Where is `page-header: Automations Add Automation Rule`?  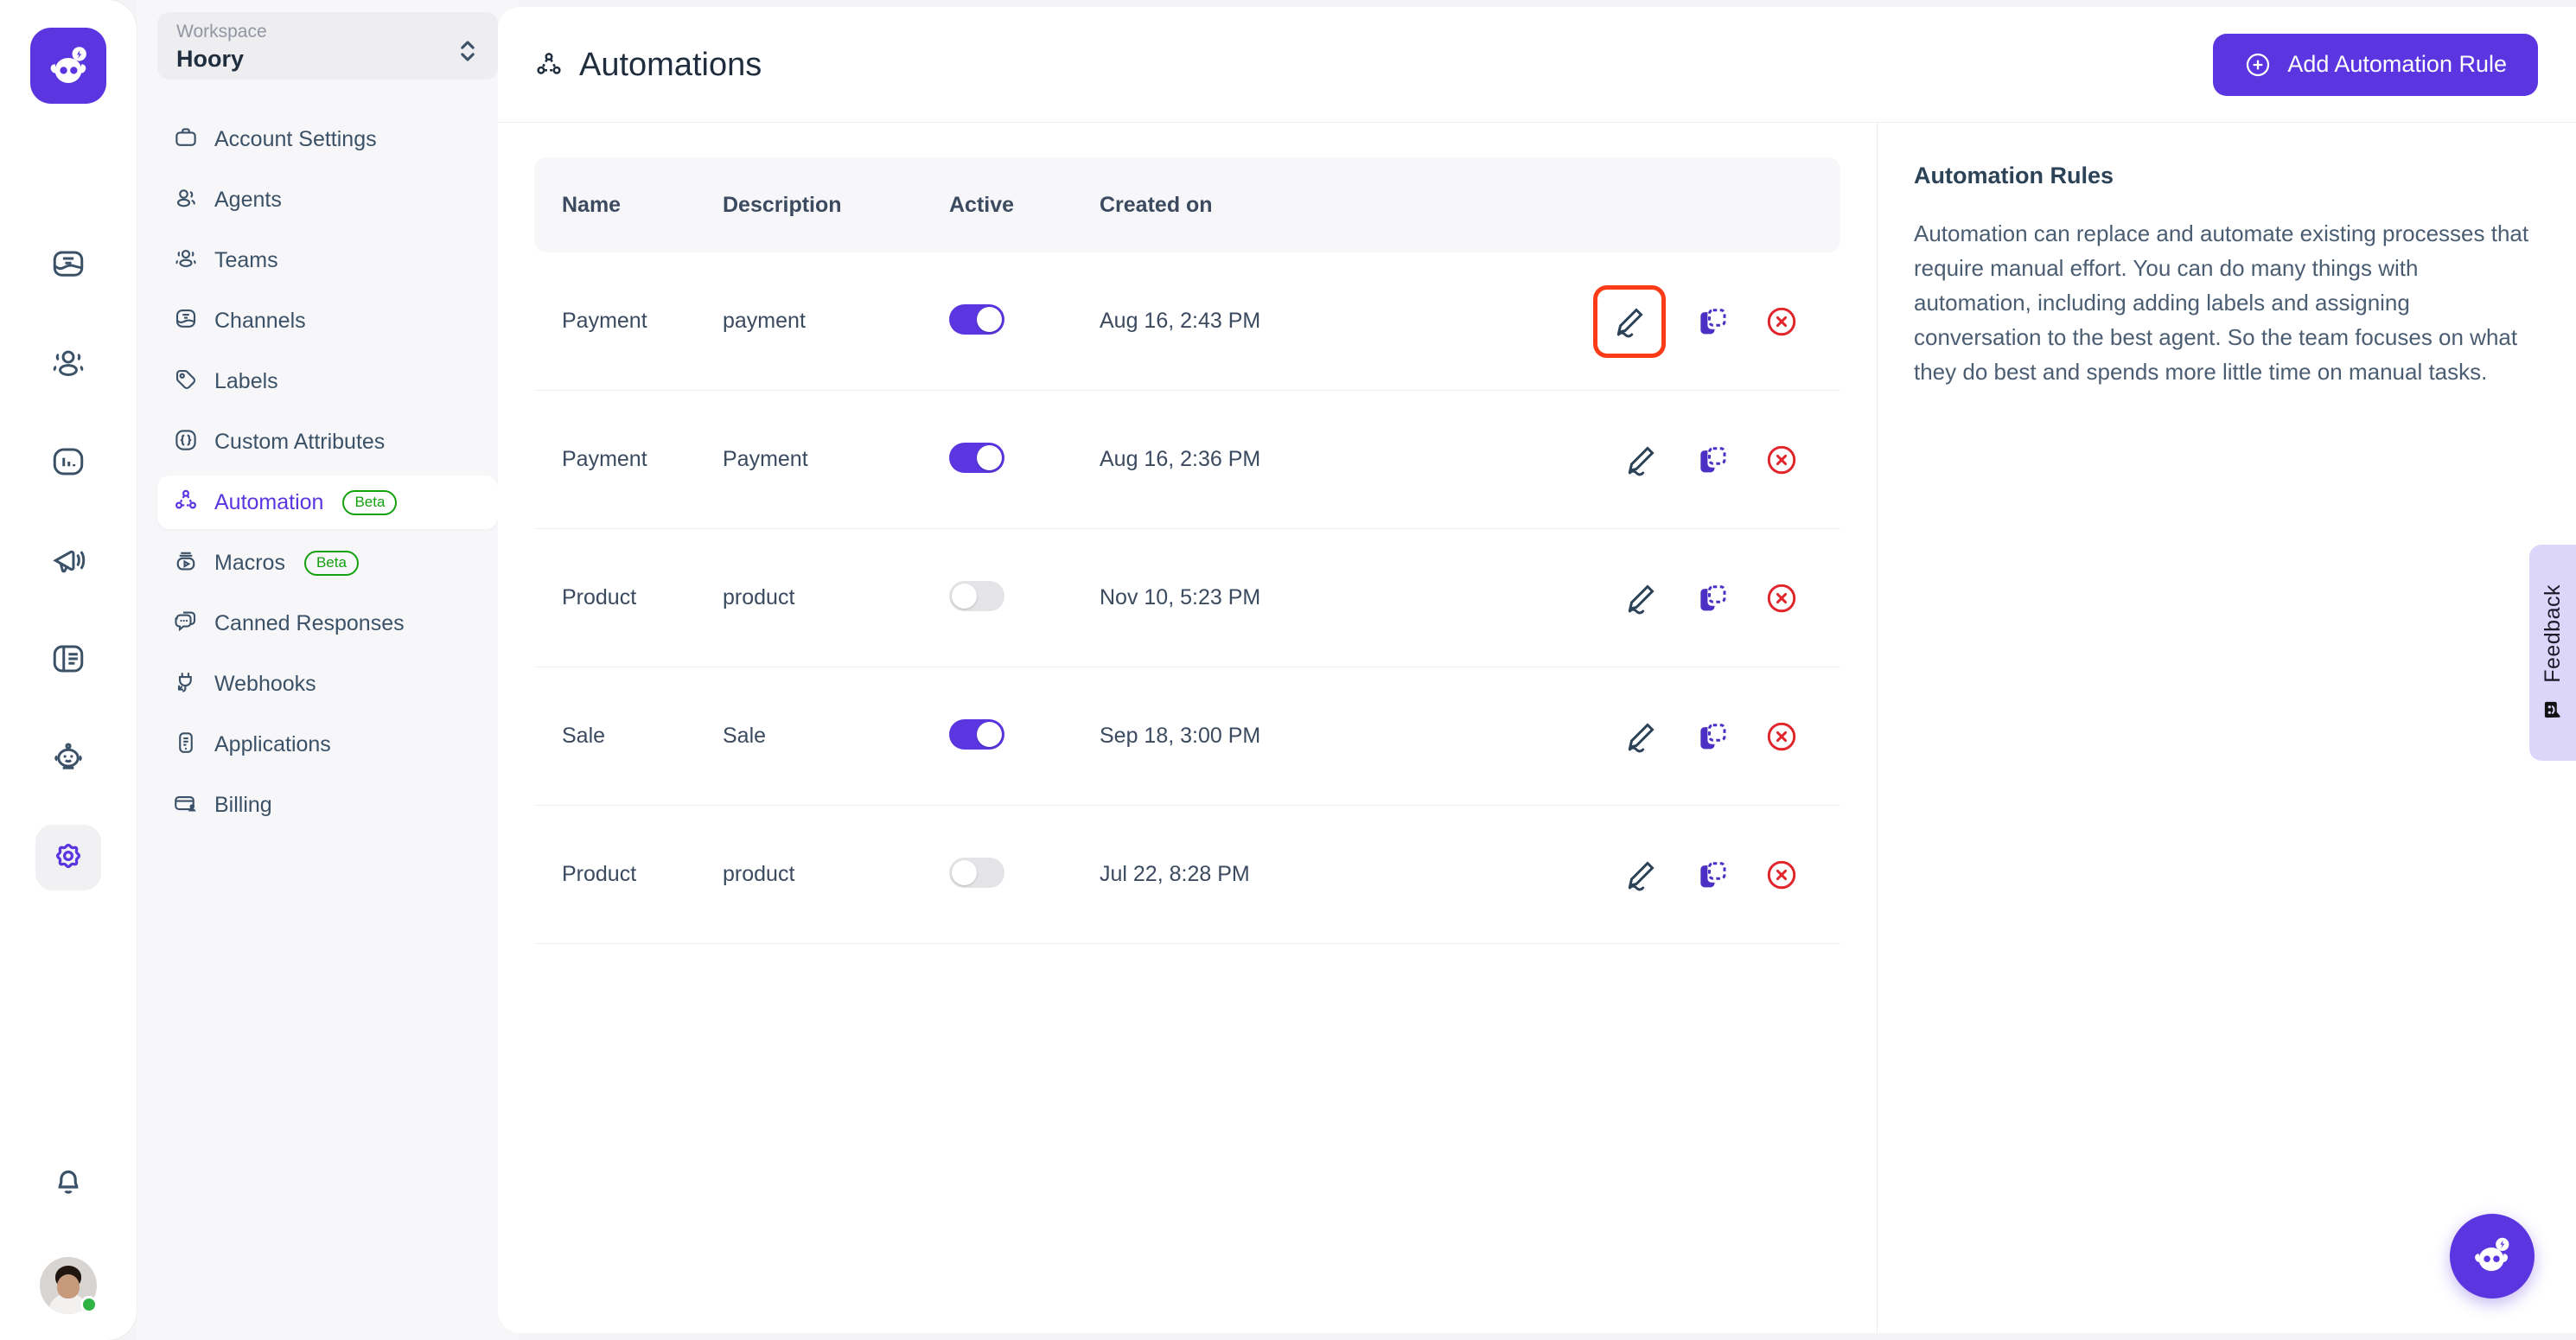 page-header: Automations Add Automation Rule is located at coordinates (1537, 65).